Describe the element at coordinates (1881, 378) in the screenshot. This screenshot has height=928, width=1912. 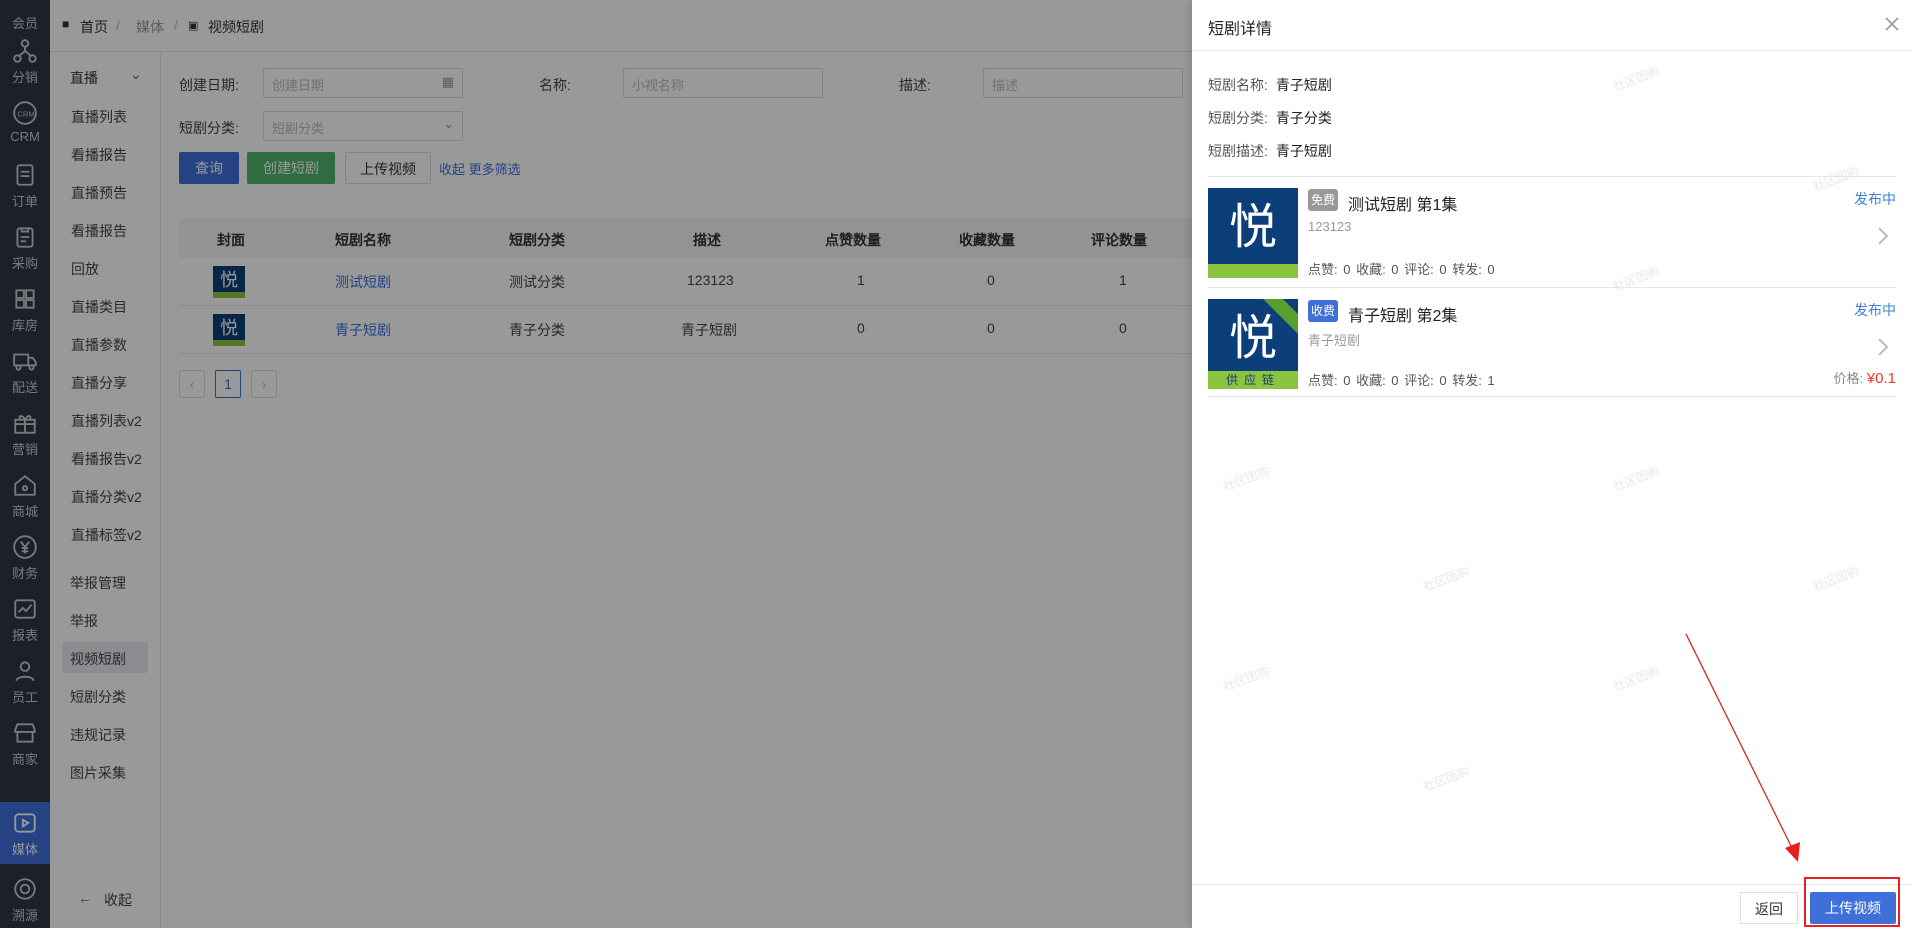
I see `price-value: ¥0.1` at that location.